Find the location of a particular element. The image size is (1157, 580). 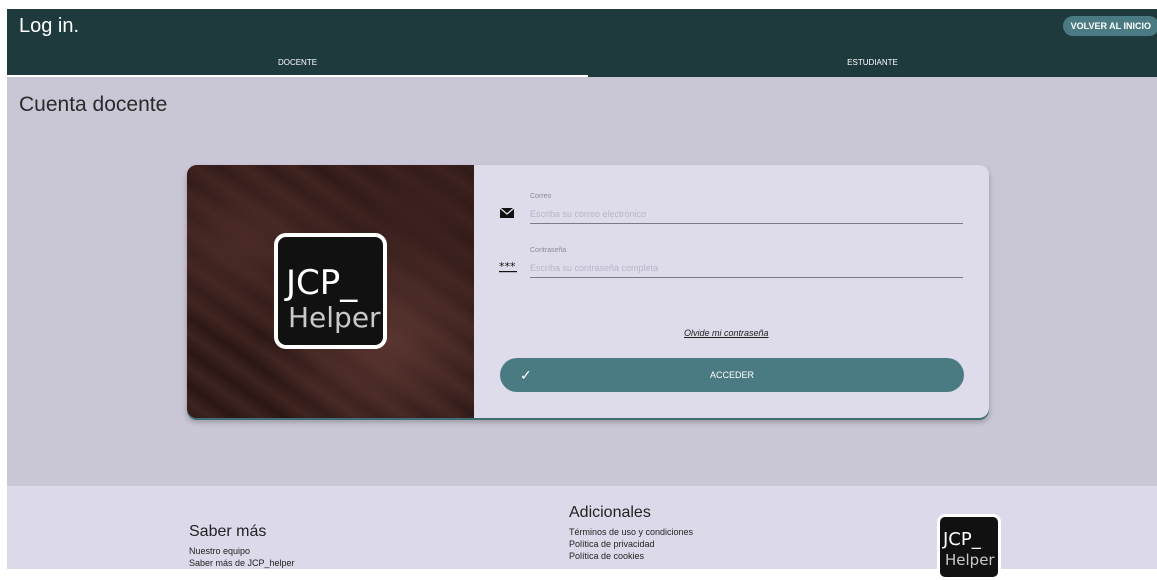

page-title: Cuenta docente is located at coordinates (93, 104).